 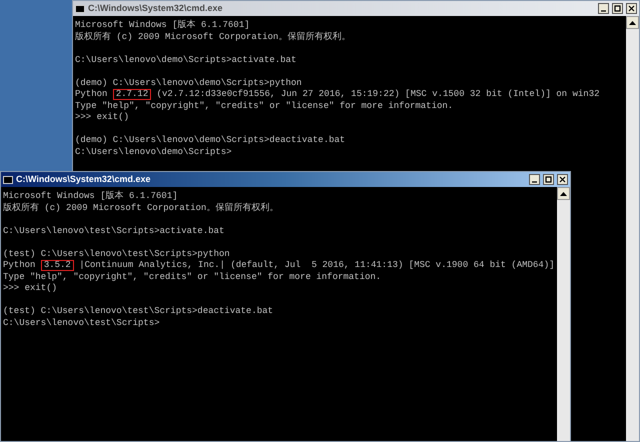 I want to click on console-line: (test) C:\Users\lenovo\test\Scripts>python, so click(x=117, y=254).